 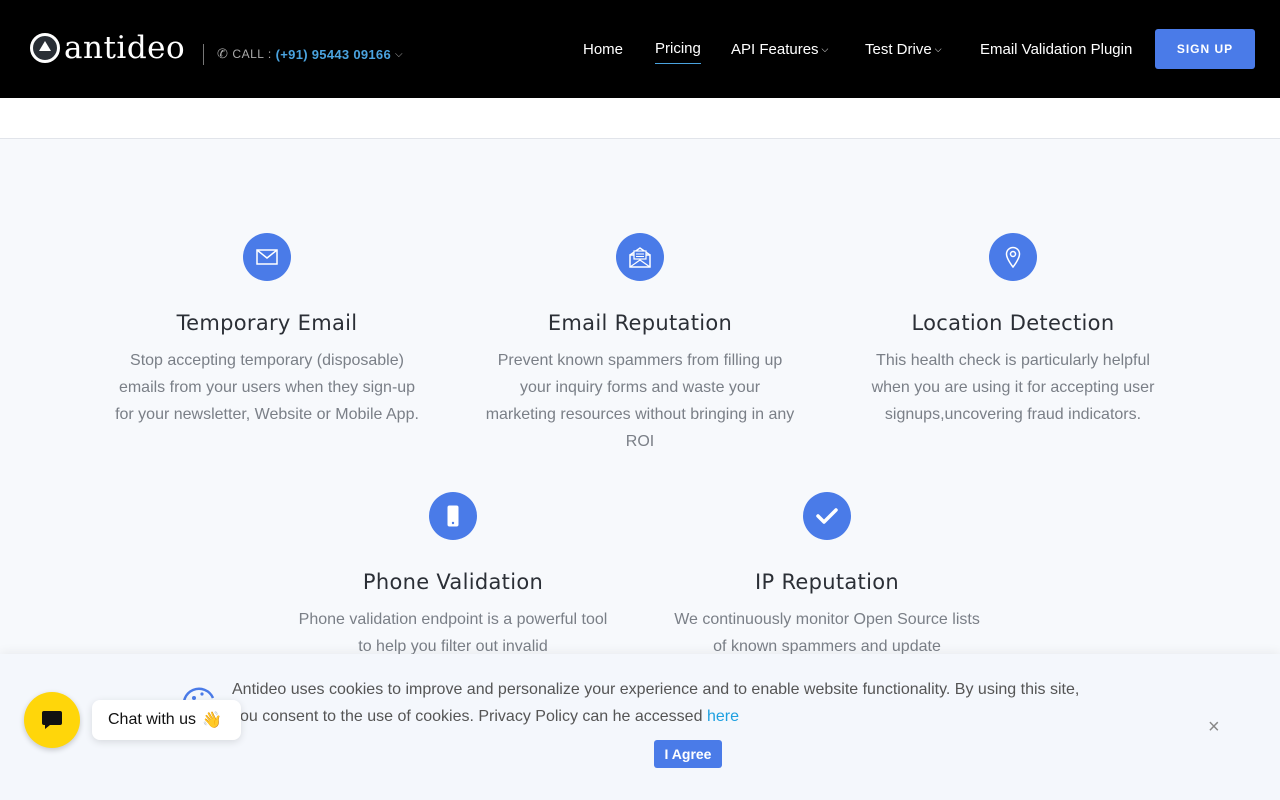 I want to click on nav-home-label: Home, so click(x=603, y=49).